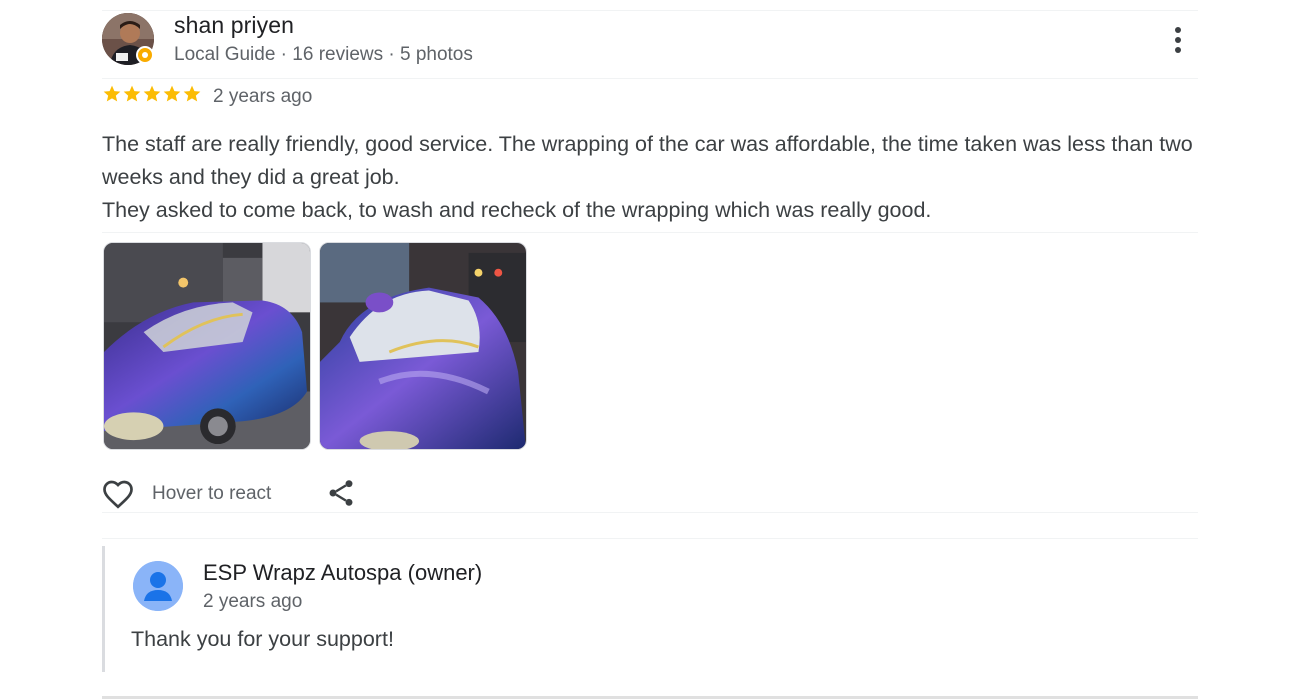 The width and height of the screenshot is (1300, 700). What do you see at coordinates (145, 55) in the screenshot?
I see `local-guide-badge-icon` at bounding box center [145, 55].